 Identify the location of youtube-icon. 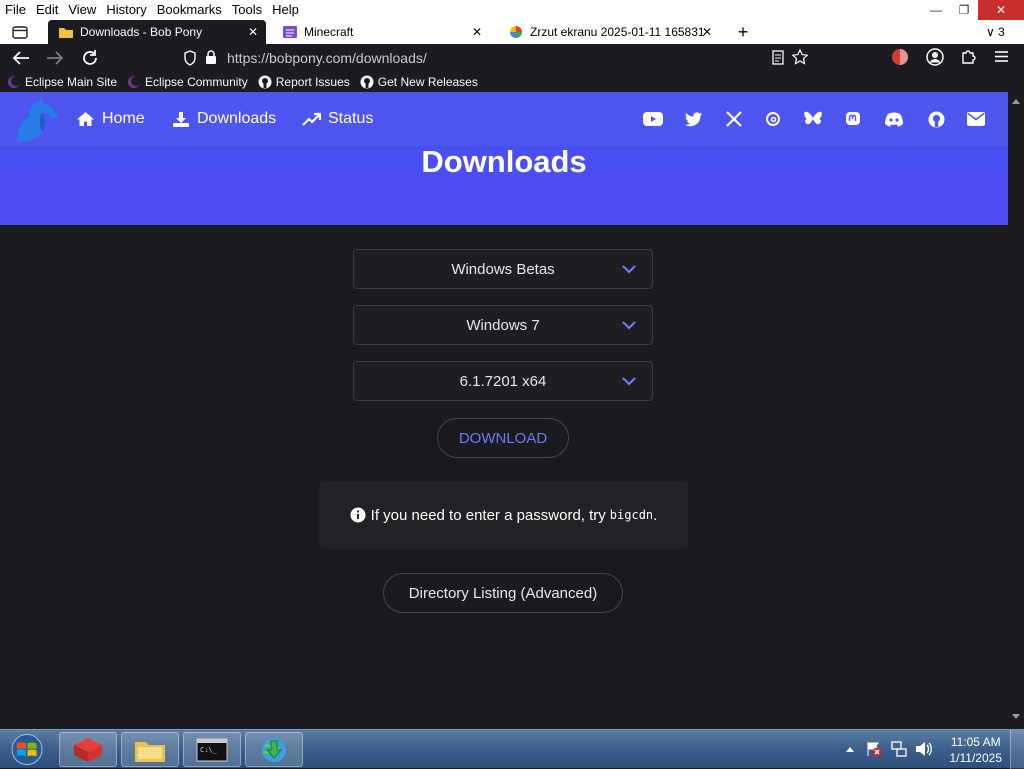
(653, 119).